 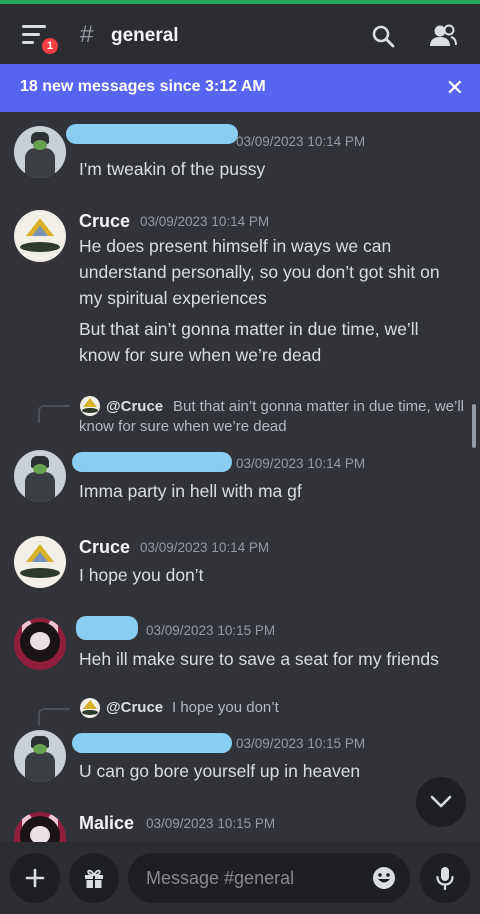 I want to click on gift-icon, so click(x=94, y=878).